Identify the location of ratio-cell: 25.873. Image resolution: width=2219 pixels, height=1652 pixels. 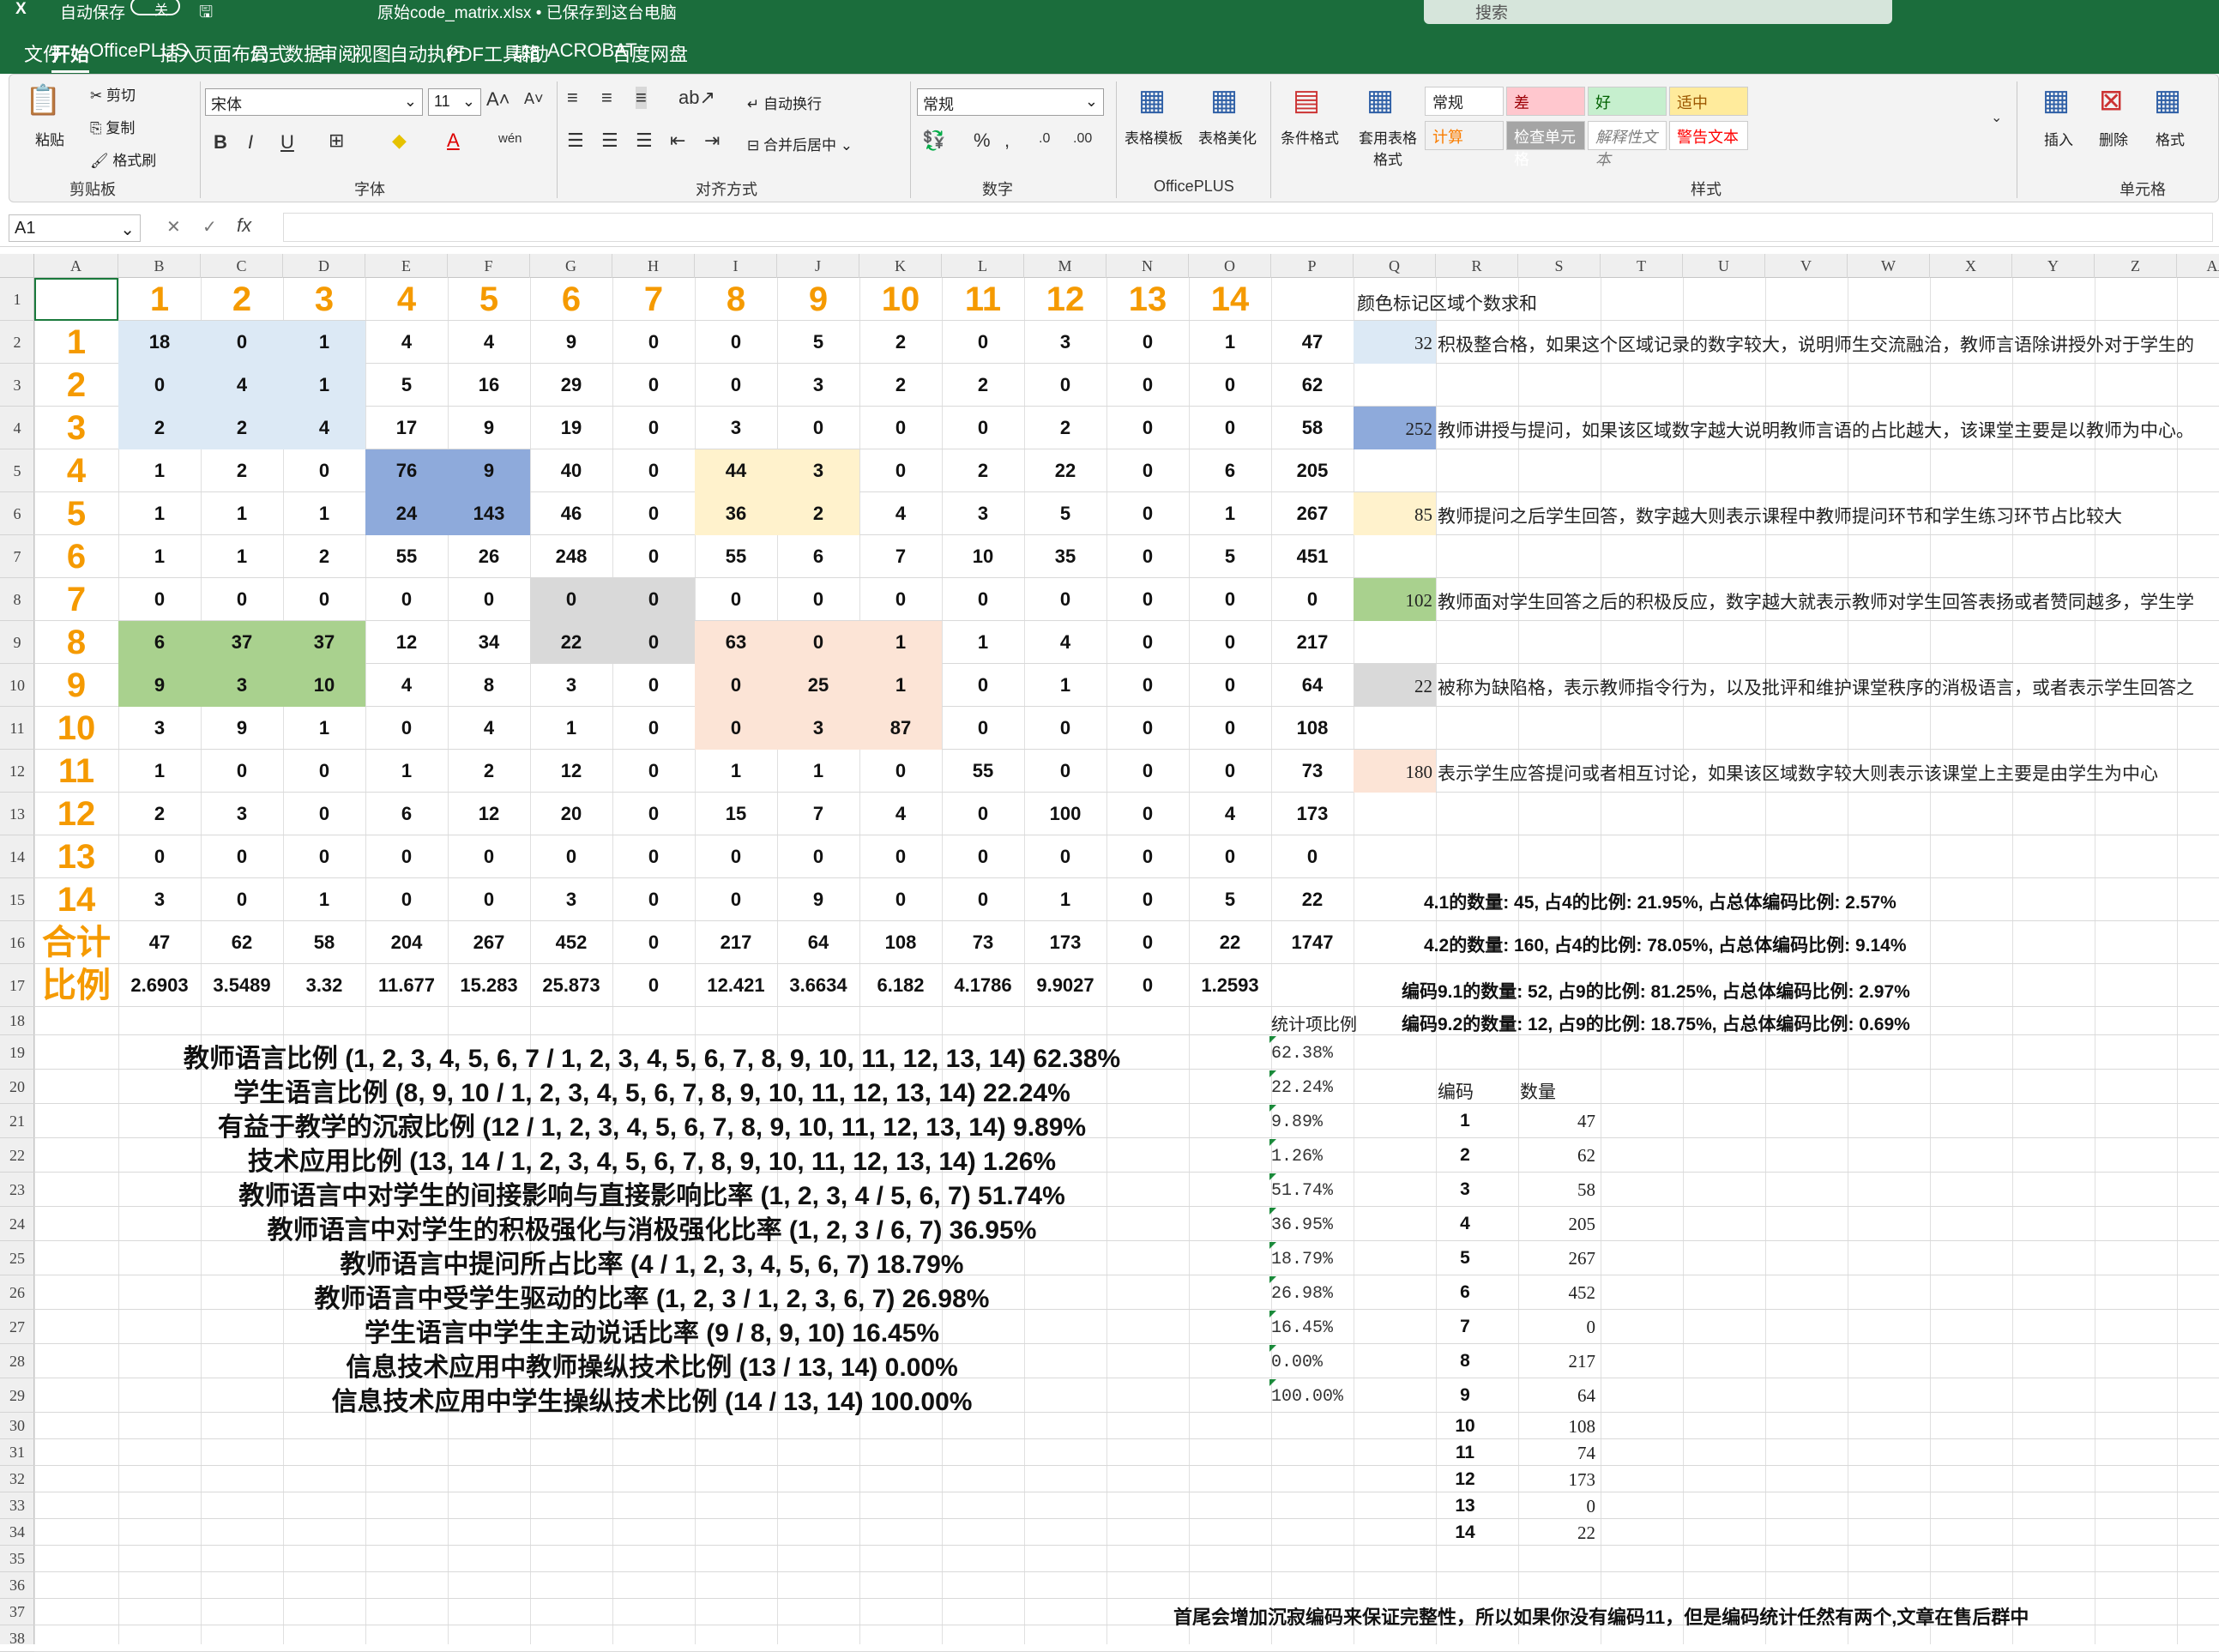
(571, 985).